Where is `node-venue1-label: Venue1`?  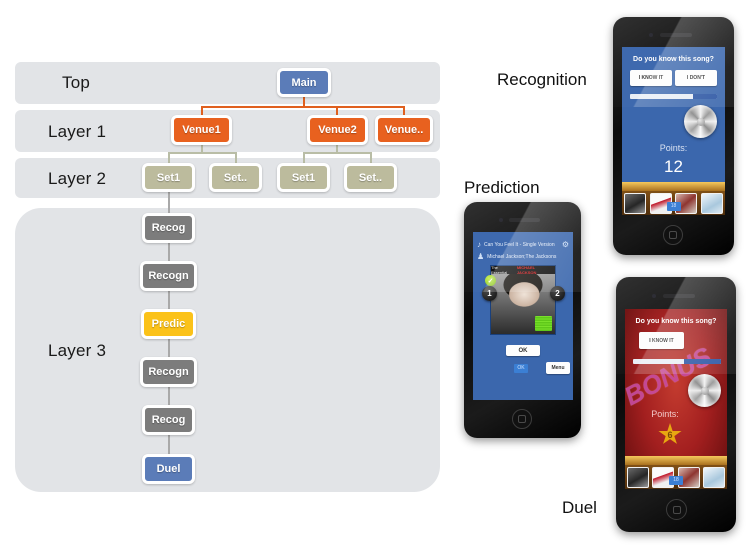 node-venue1-label: Venue1 is located at coordinates (201, 130).